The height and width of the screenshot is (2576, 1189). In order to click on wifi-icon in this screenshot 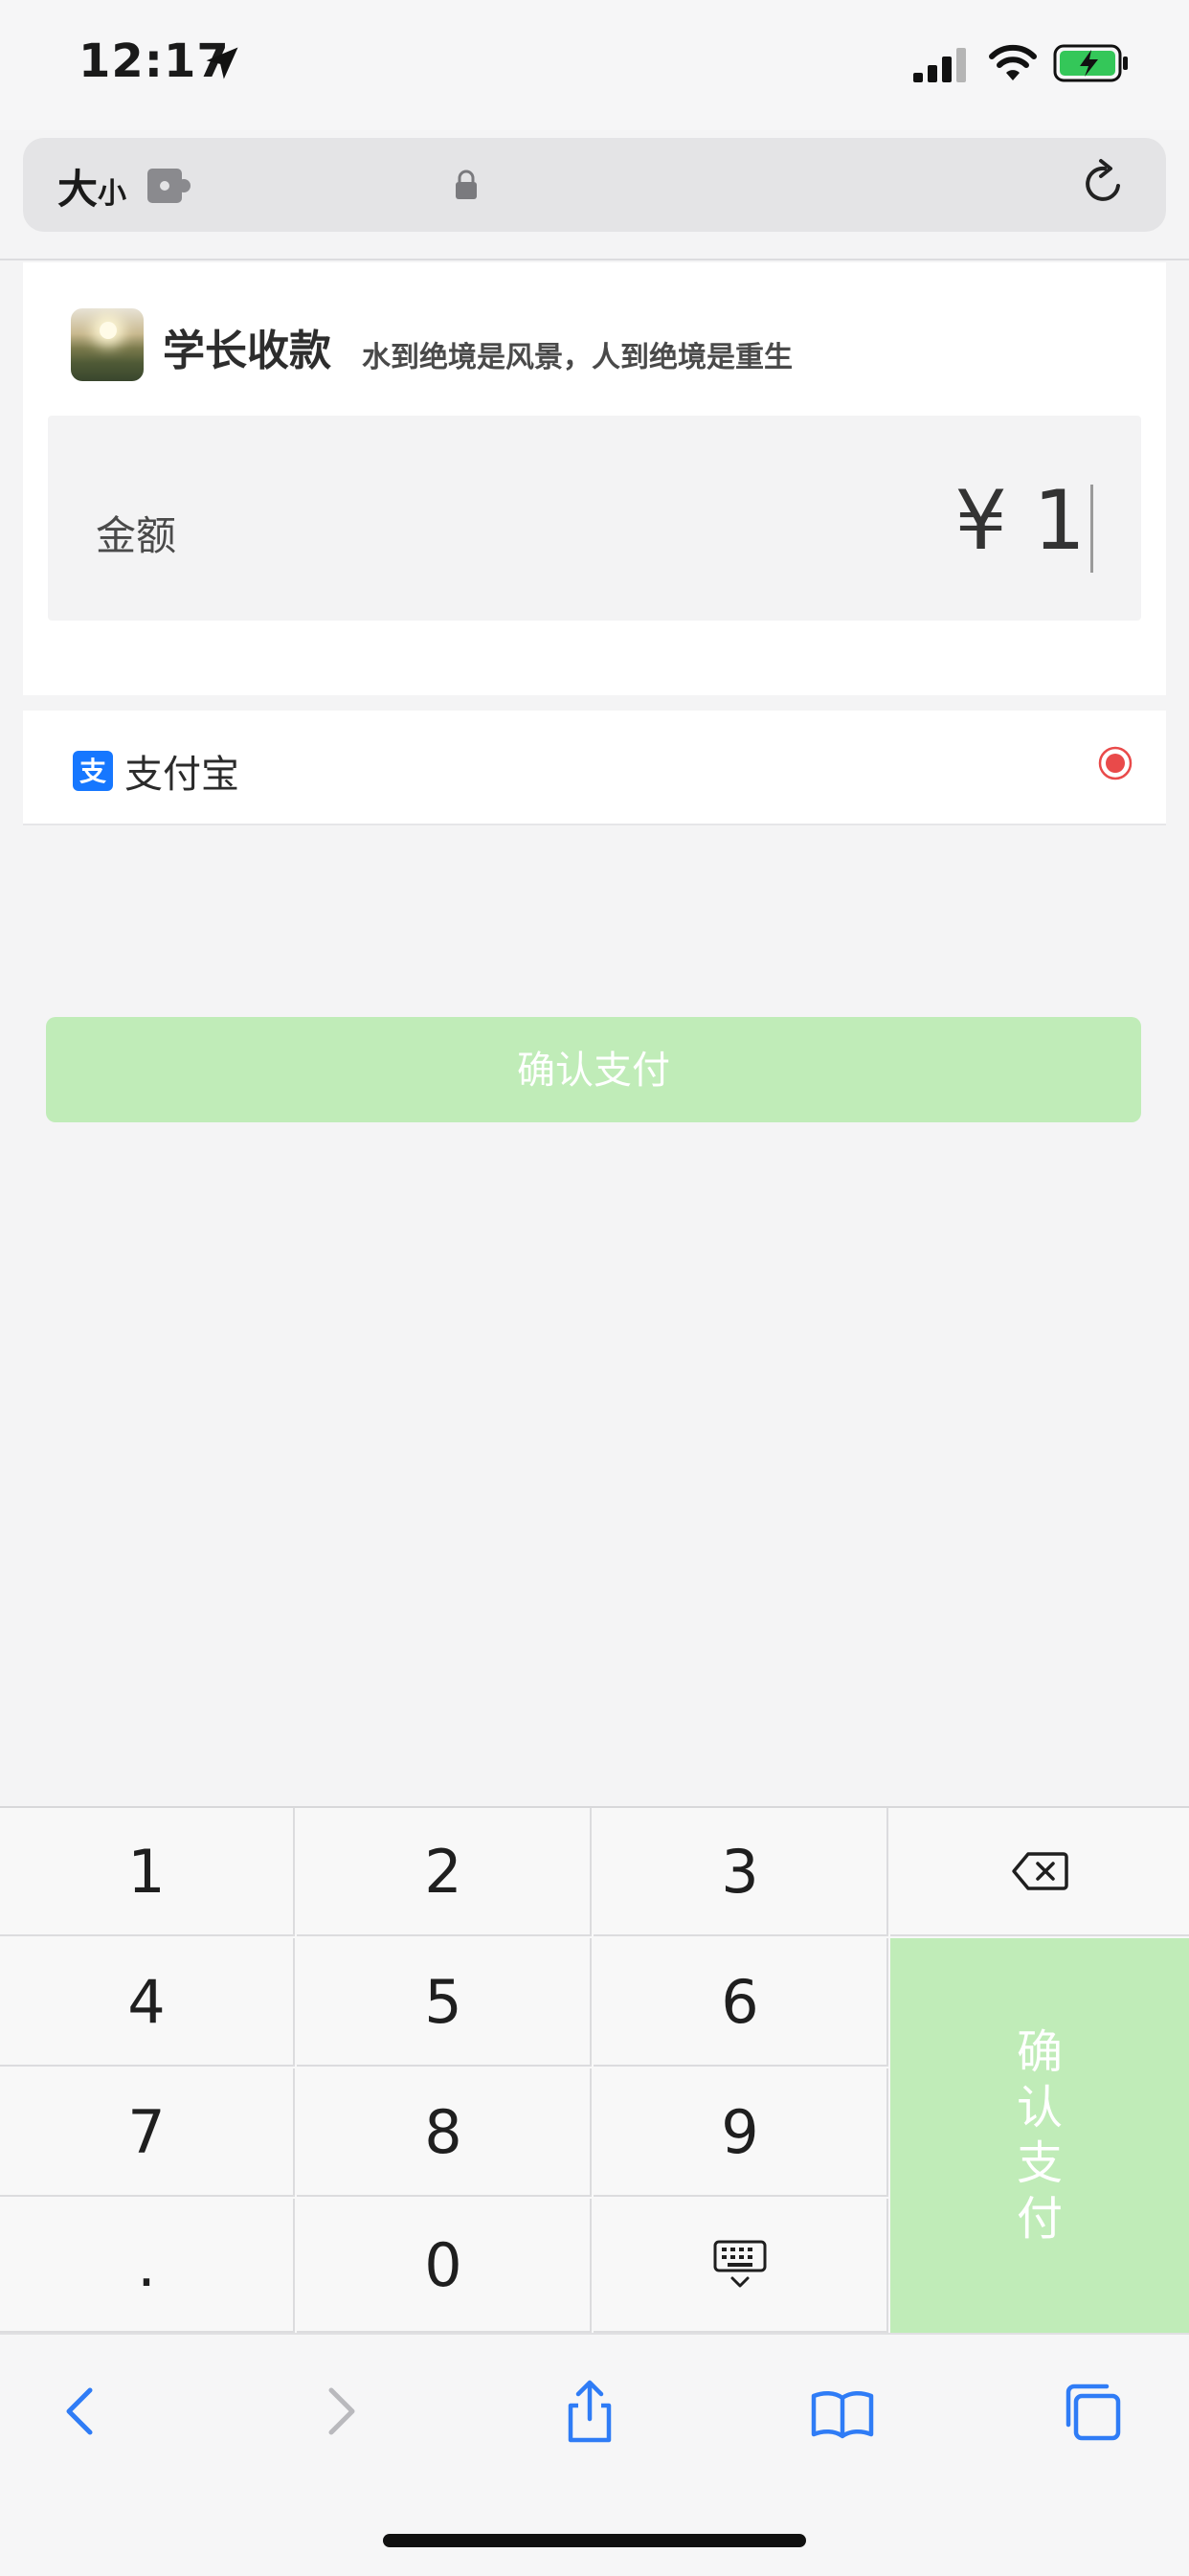, I will do `click(1013, 62)`.